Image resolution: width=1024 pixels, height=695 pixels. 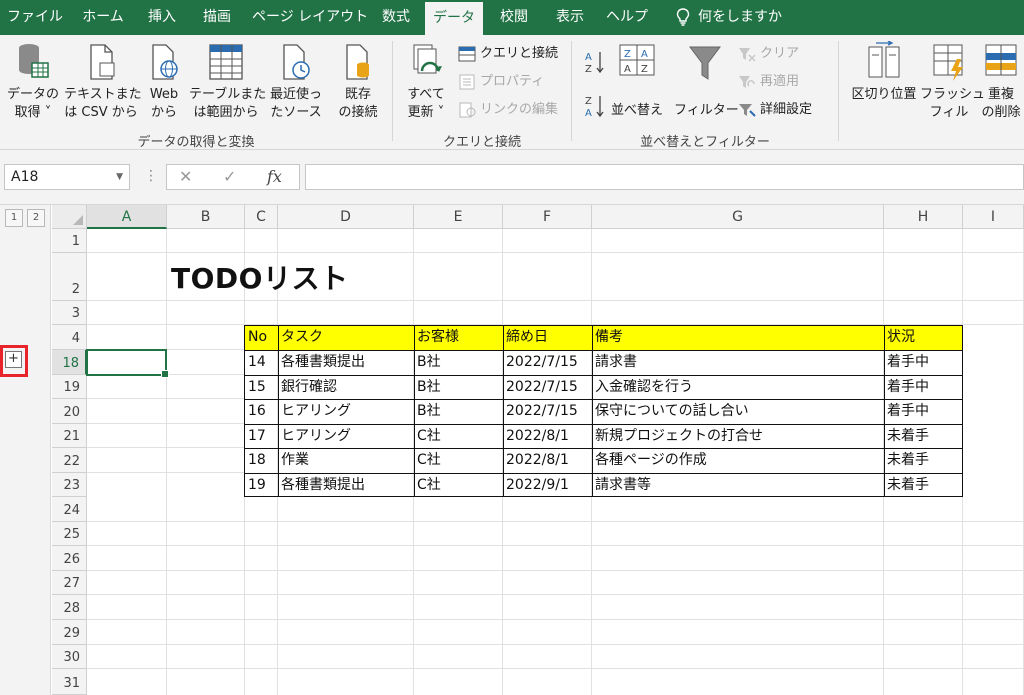 What do you see at coordinates (358, 81) in the screenshot?
I see `existing-connections-button: 既存 の接続` at bounding box center [358, 81].